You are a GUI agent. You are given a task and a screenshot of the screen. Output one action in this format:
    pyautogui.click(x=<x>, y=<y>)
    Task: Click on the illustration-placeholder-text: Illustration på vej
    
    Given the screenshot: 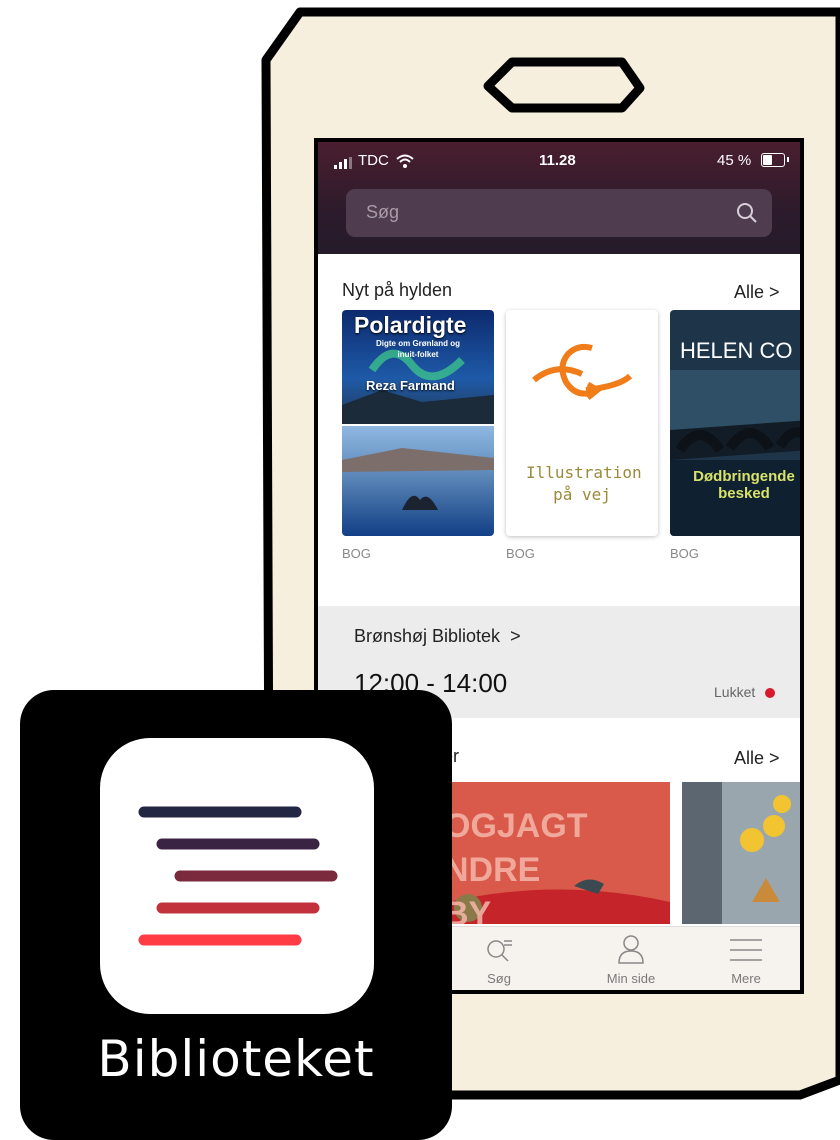 What is the action you would take?
    pyautogui.click(x=584, y=483)
    